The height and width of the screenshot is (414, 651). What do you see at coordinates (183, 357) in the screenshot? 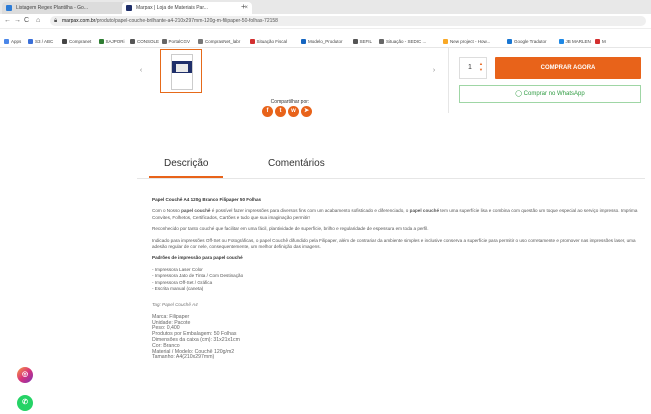
I see `spec-line: Tamanho: A4(210x297mm)` at bounding box center [183, 357].